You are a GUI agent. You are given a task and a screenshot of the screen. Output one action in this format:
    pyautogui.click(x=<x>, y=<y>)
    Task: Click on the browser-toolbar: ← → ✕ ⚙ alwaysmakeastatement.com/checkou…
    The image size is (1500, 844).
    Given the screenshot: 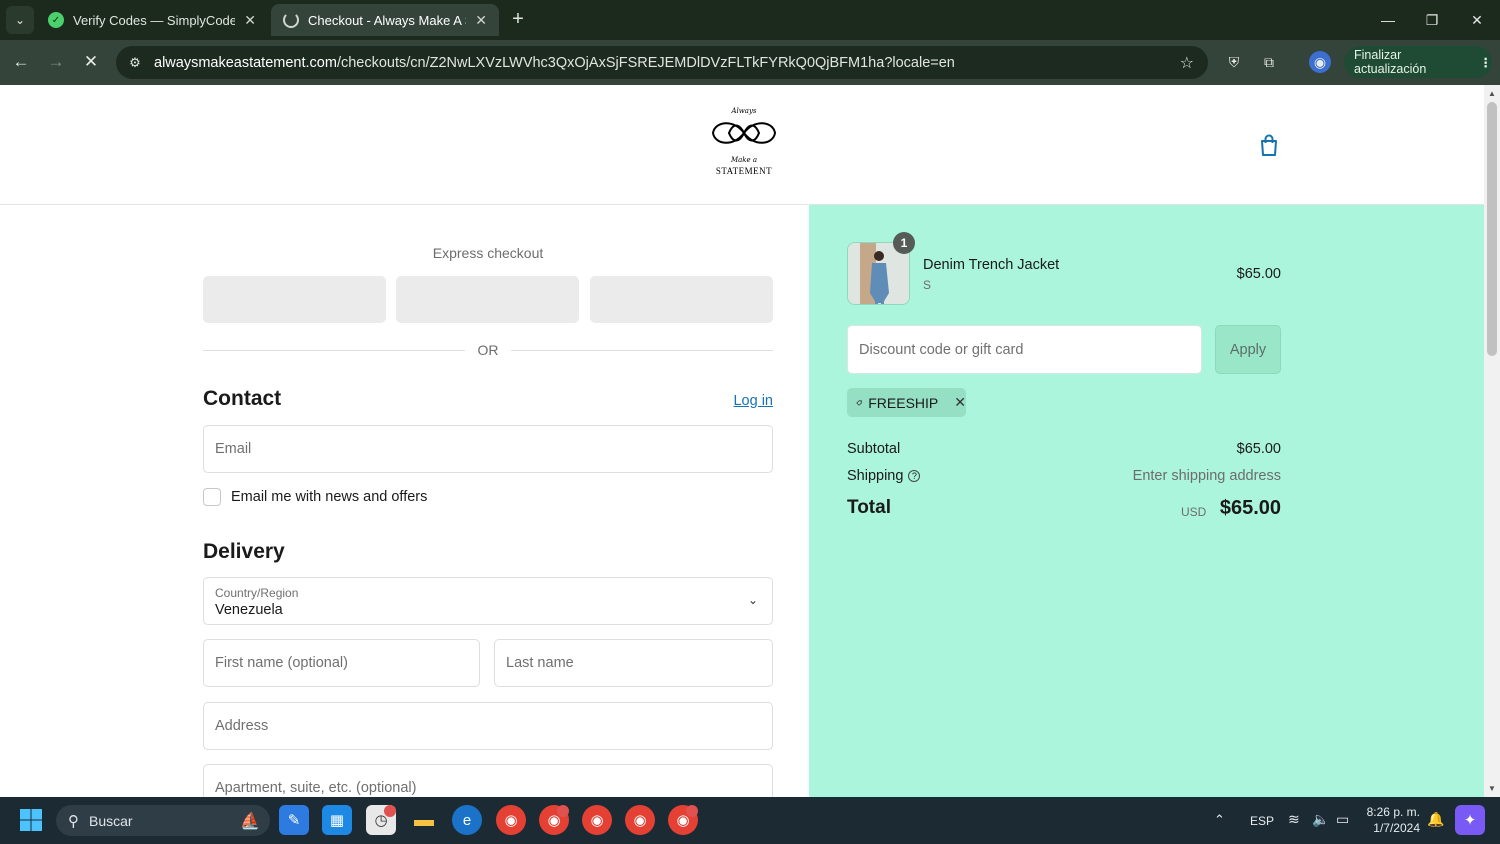 What is the action you would take?
    pyautogui.click(x=750, y=62)
    